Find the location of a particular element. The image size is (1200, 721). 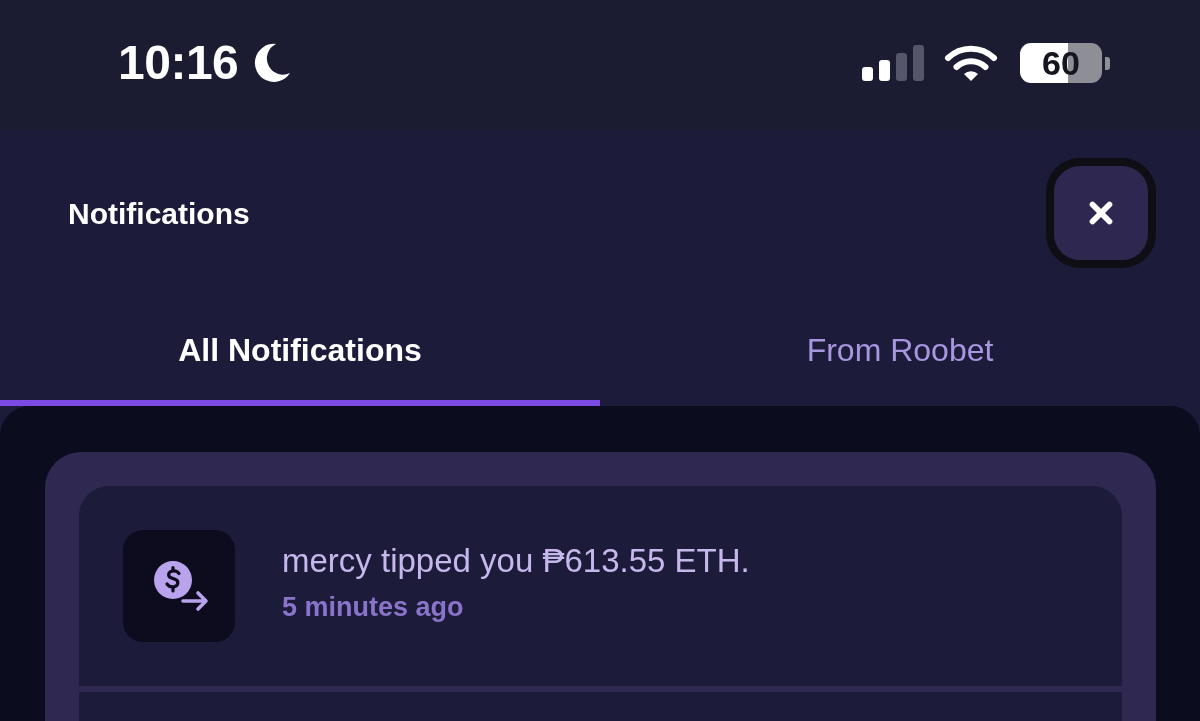

battery-indicator: 60 is located at coordinates (1065, 63).